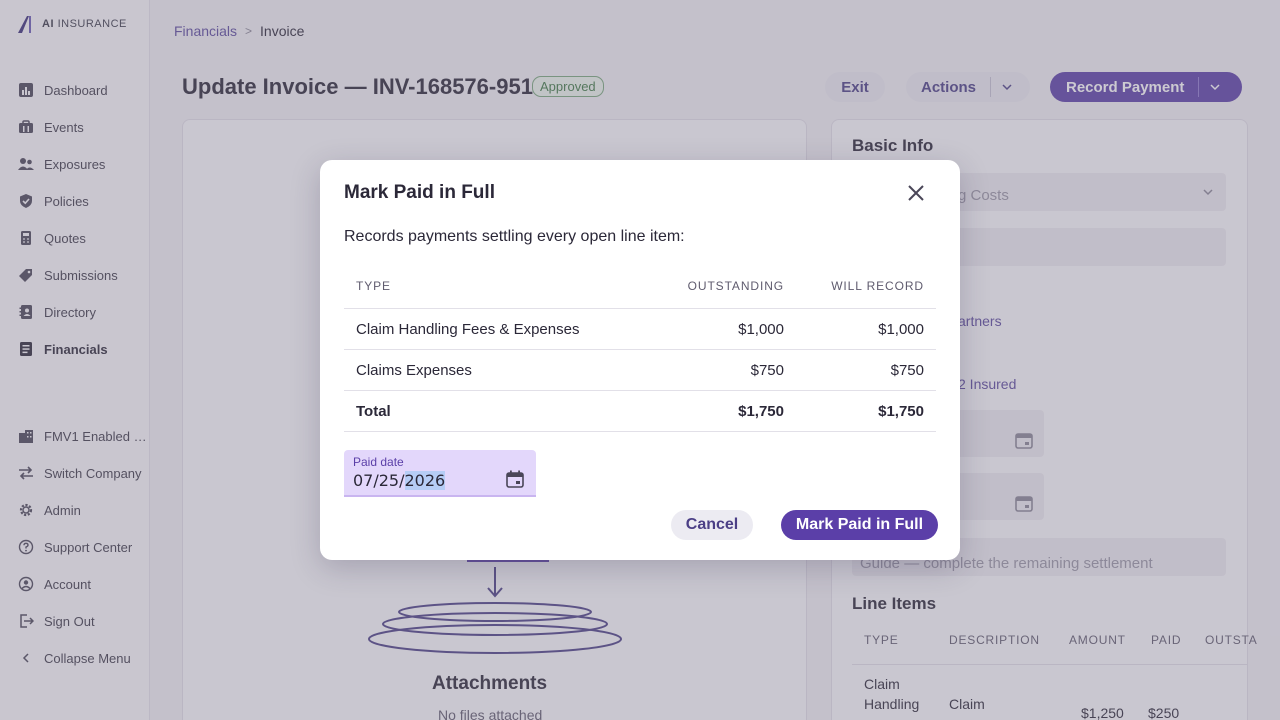  What do you see at coordinates (640, 370) in the screenshot?
I see `table-row: Claims Expenses $750 $750` at bounding box center [640, 370].